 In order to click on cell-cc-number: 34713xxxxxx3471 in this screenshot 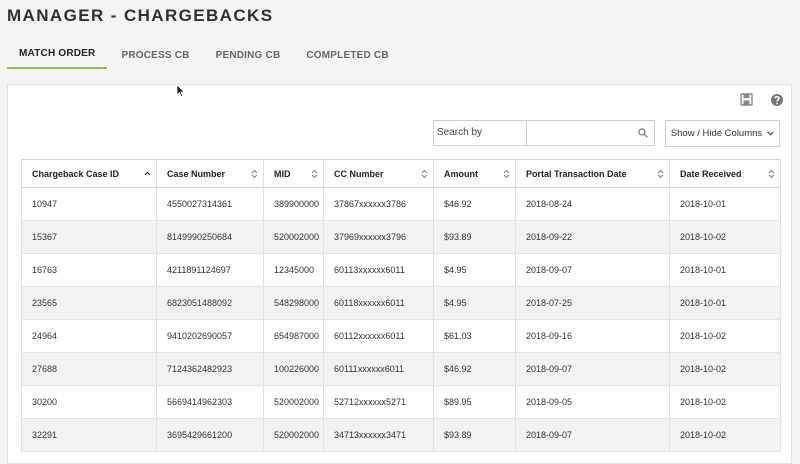, I will do `click(378, 435)`.